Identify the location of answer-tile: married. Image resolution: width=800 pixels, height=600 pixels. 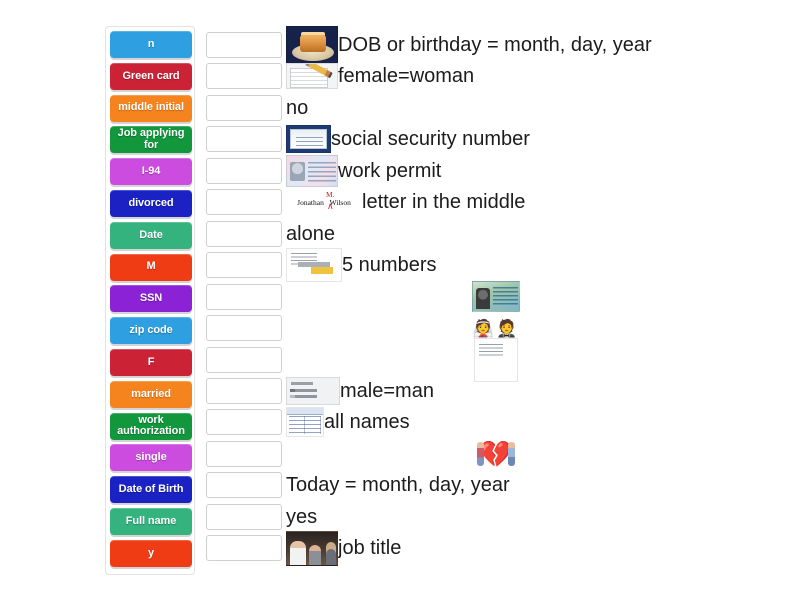
(151, 394).